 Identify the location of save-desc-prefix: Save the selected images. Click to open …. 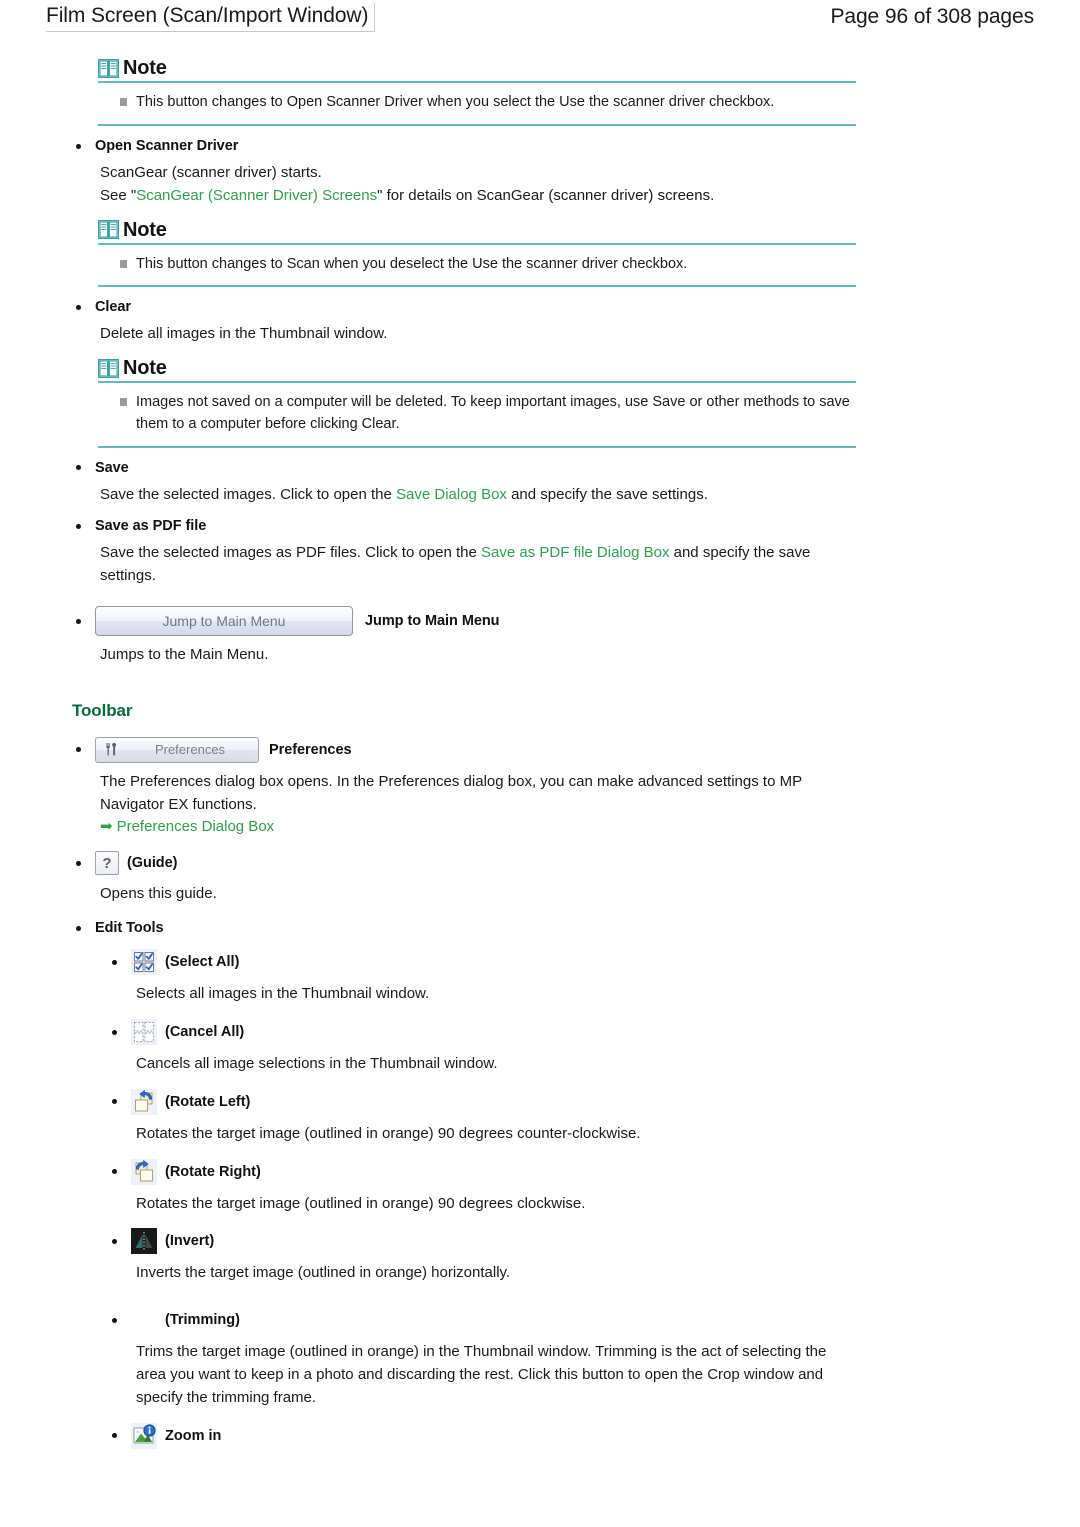
(248, 494).